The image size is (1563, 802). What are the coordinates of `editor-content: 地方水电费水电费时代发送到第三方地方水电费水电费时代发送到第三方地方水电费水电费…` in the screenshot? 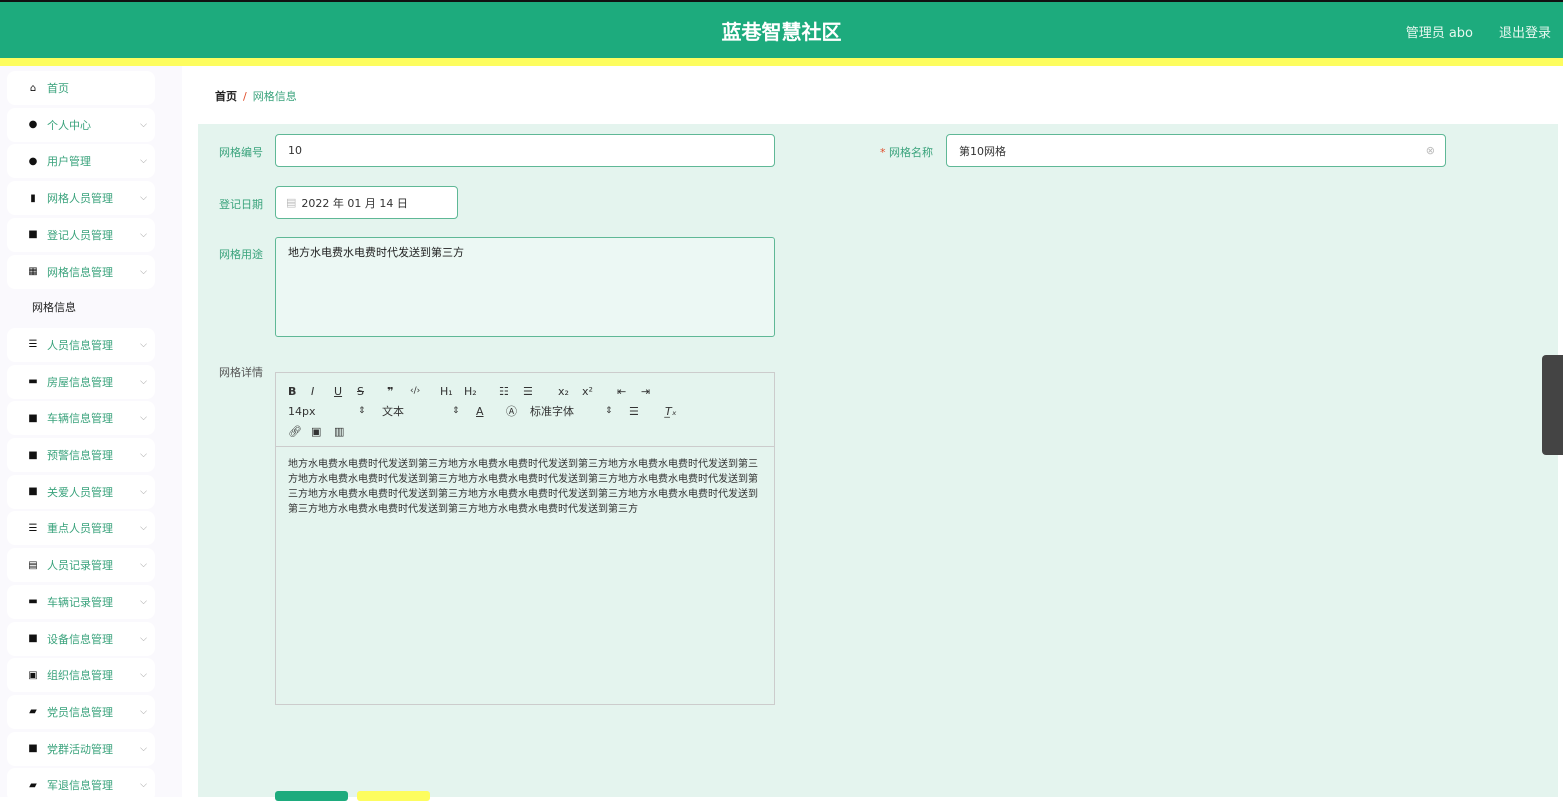 It's located at (525, 487).